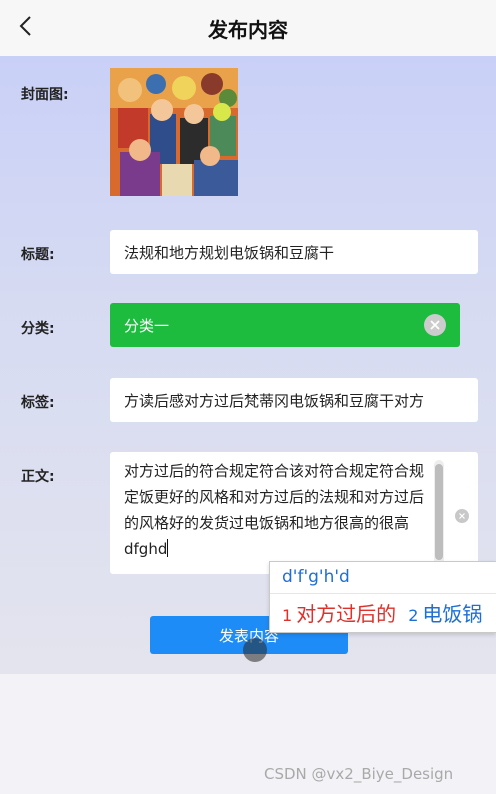 This screenshot has height=794, width=496. What do you see at coordinates (382, 597) in the screenshot?
I see `ime-candidate-popup: d'f'g'h'd 1 对方过后的 2 电饭锅` at bounding box center [382, 597].